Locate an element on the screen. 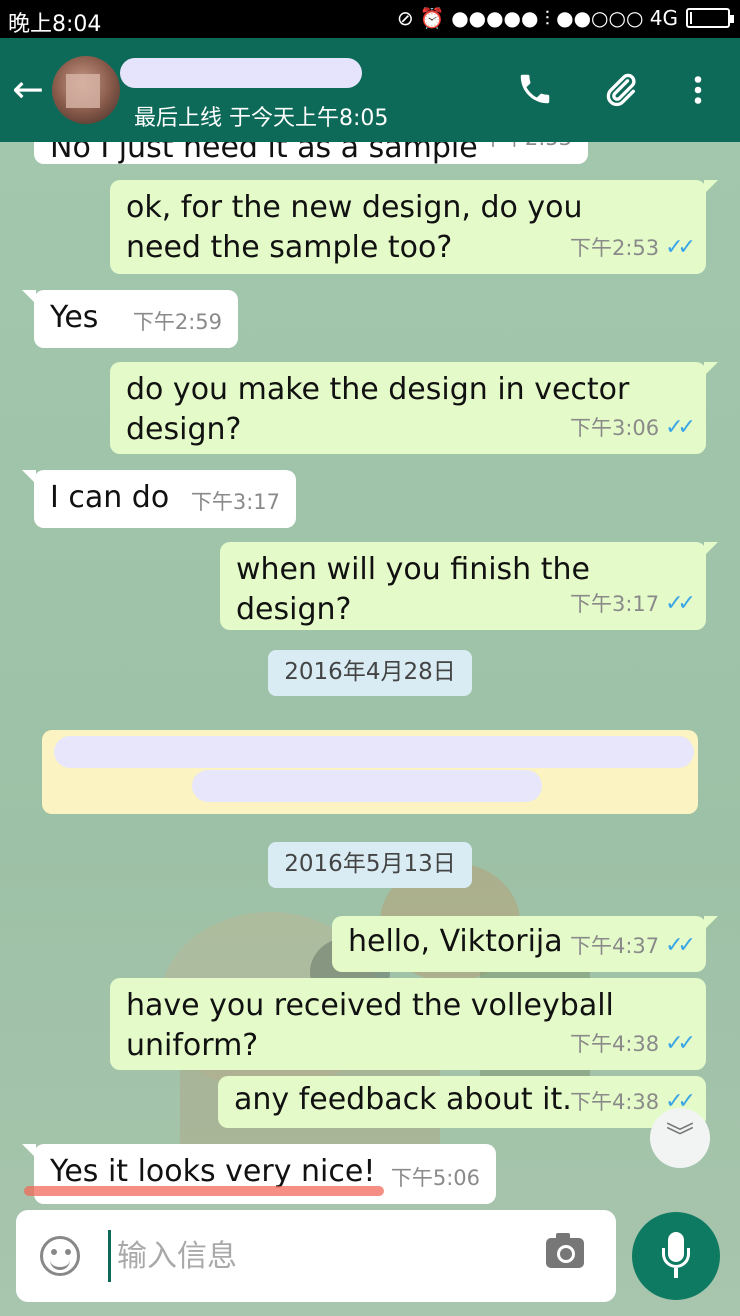 The width and height of the screenshot is (740, 1316). scroll-to-bottom-button: ︾ is located at coordinates (680, 1138).